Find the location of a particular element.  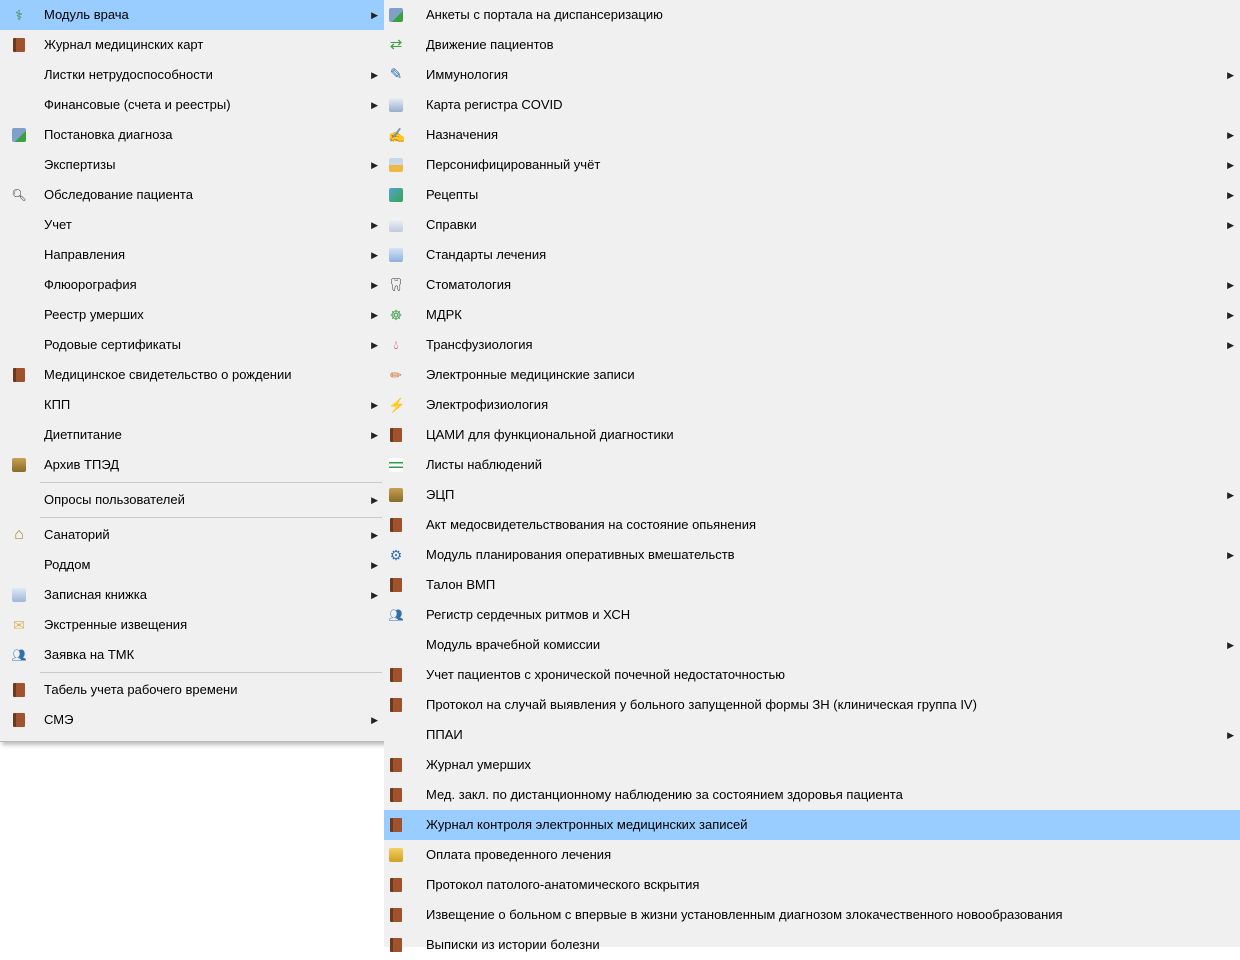

menu-item-анкеты-с-портала-на-диспансеризацию: Анкеты с портала на диспансеризацию is located at coordinates (812, 15).